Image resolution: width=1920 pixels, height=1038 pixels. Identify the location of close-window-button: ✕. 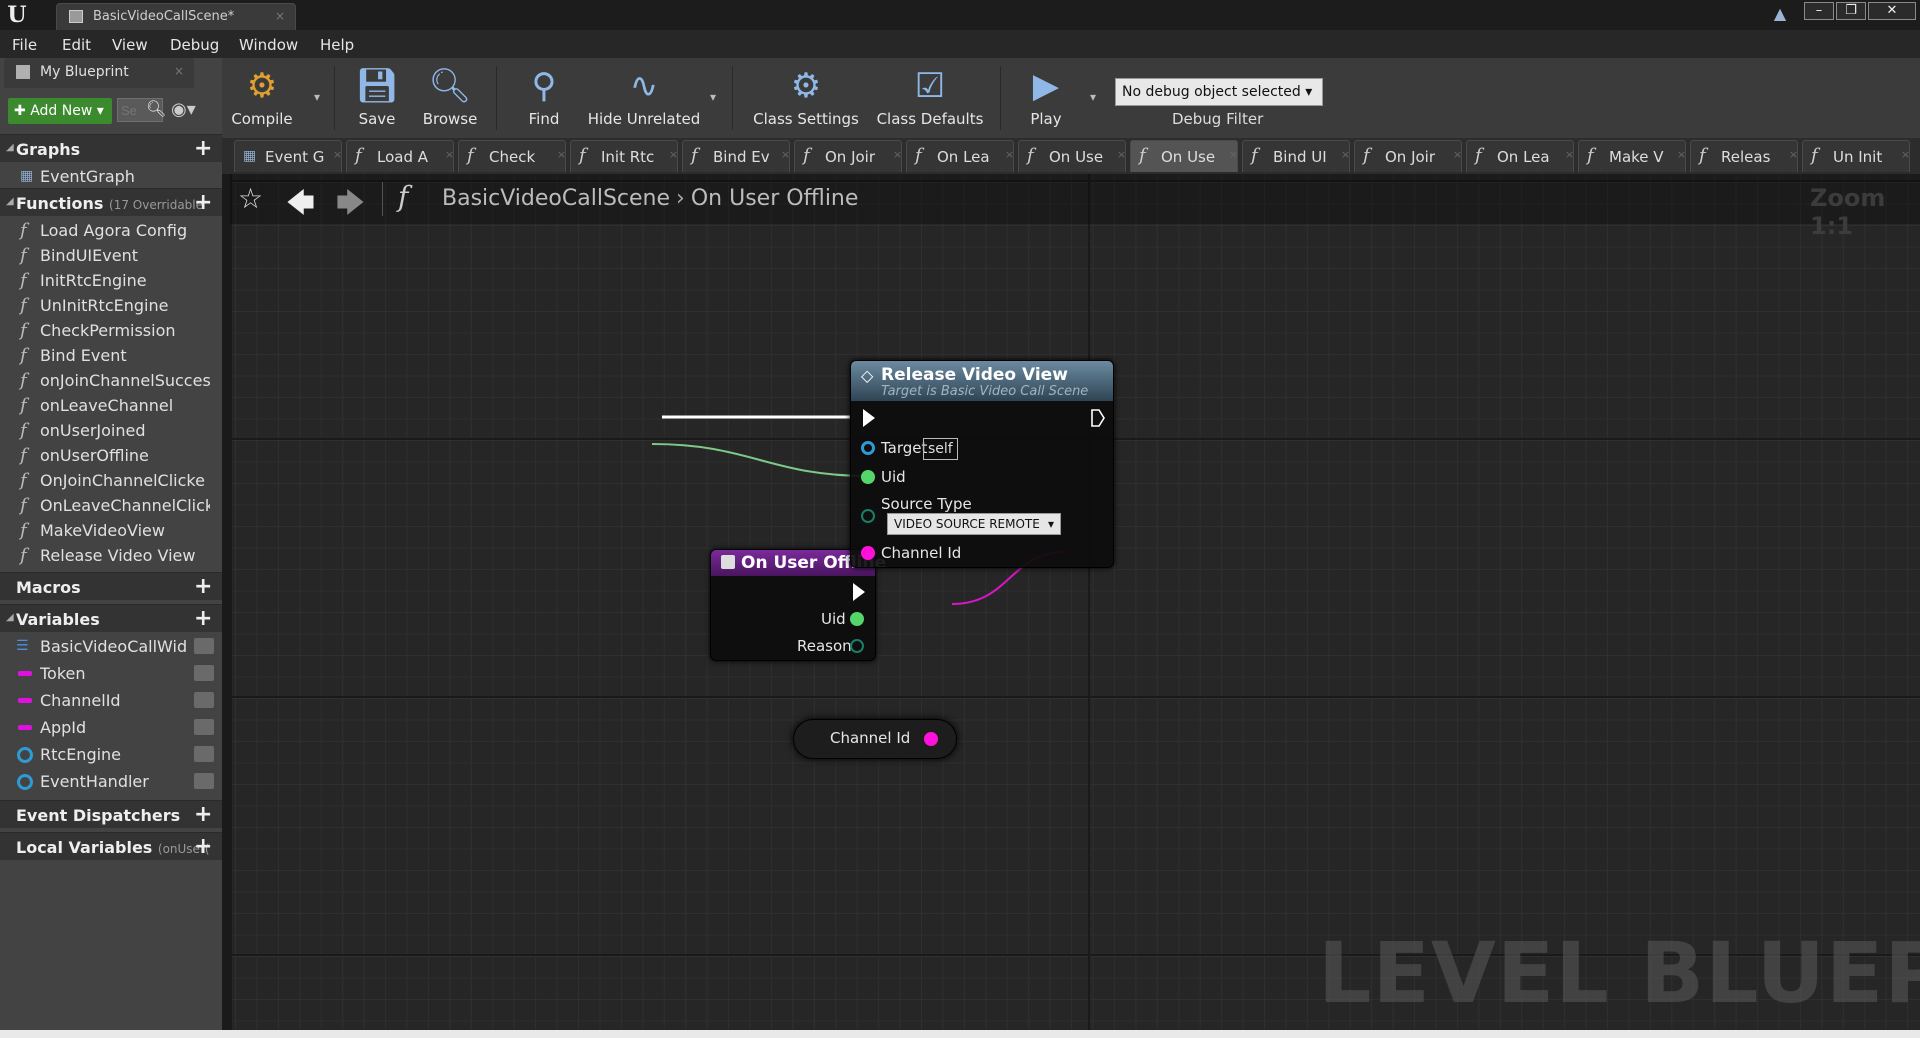
(1892, 11).